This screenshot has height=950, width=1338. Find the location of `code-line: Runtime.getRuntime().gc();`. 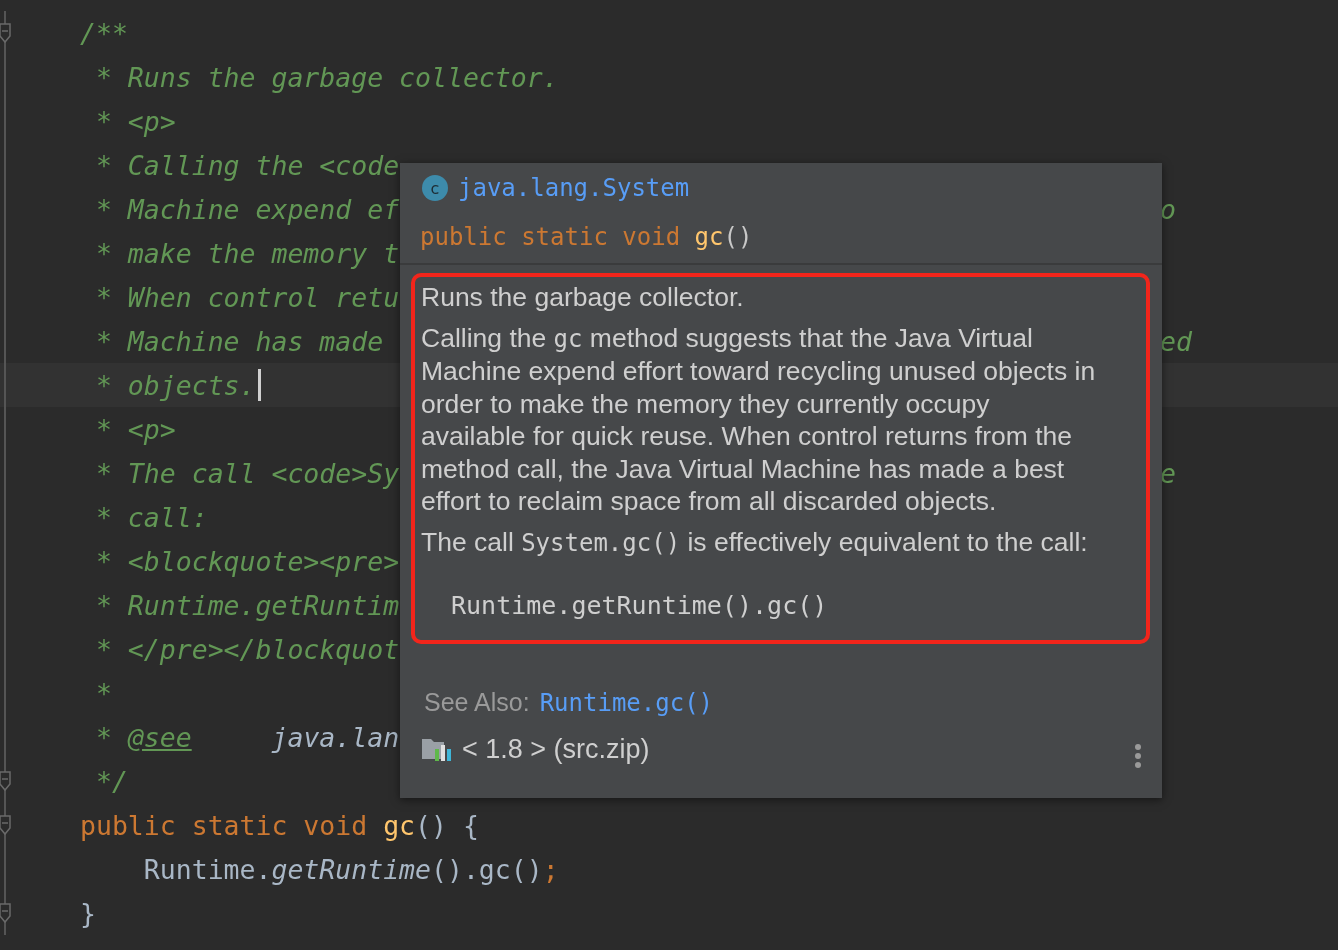

code-line: Runtime.getRuntime().gc(); is located at coordinates (350, 869).